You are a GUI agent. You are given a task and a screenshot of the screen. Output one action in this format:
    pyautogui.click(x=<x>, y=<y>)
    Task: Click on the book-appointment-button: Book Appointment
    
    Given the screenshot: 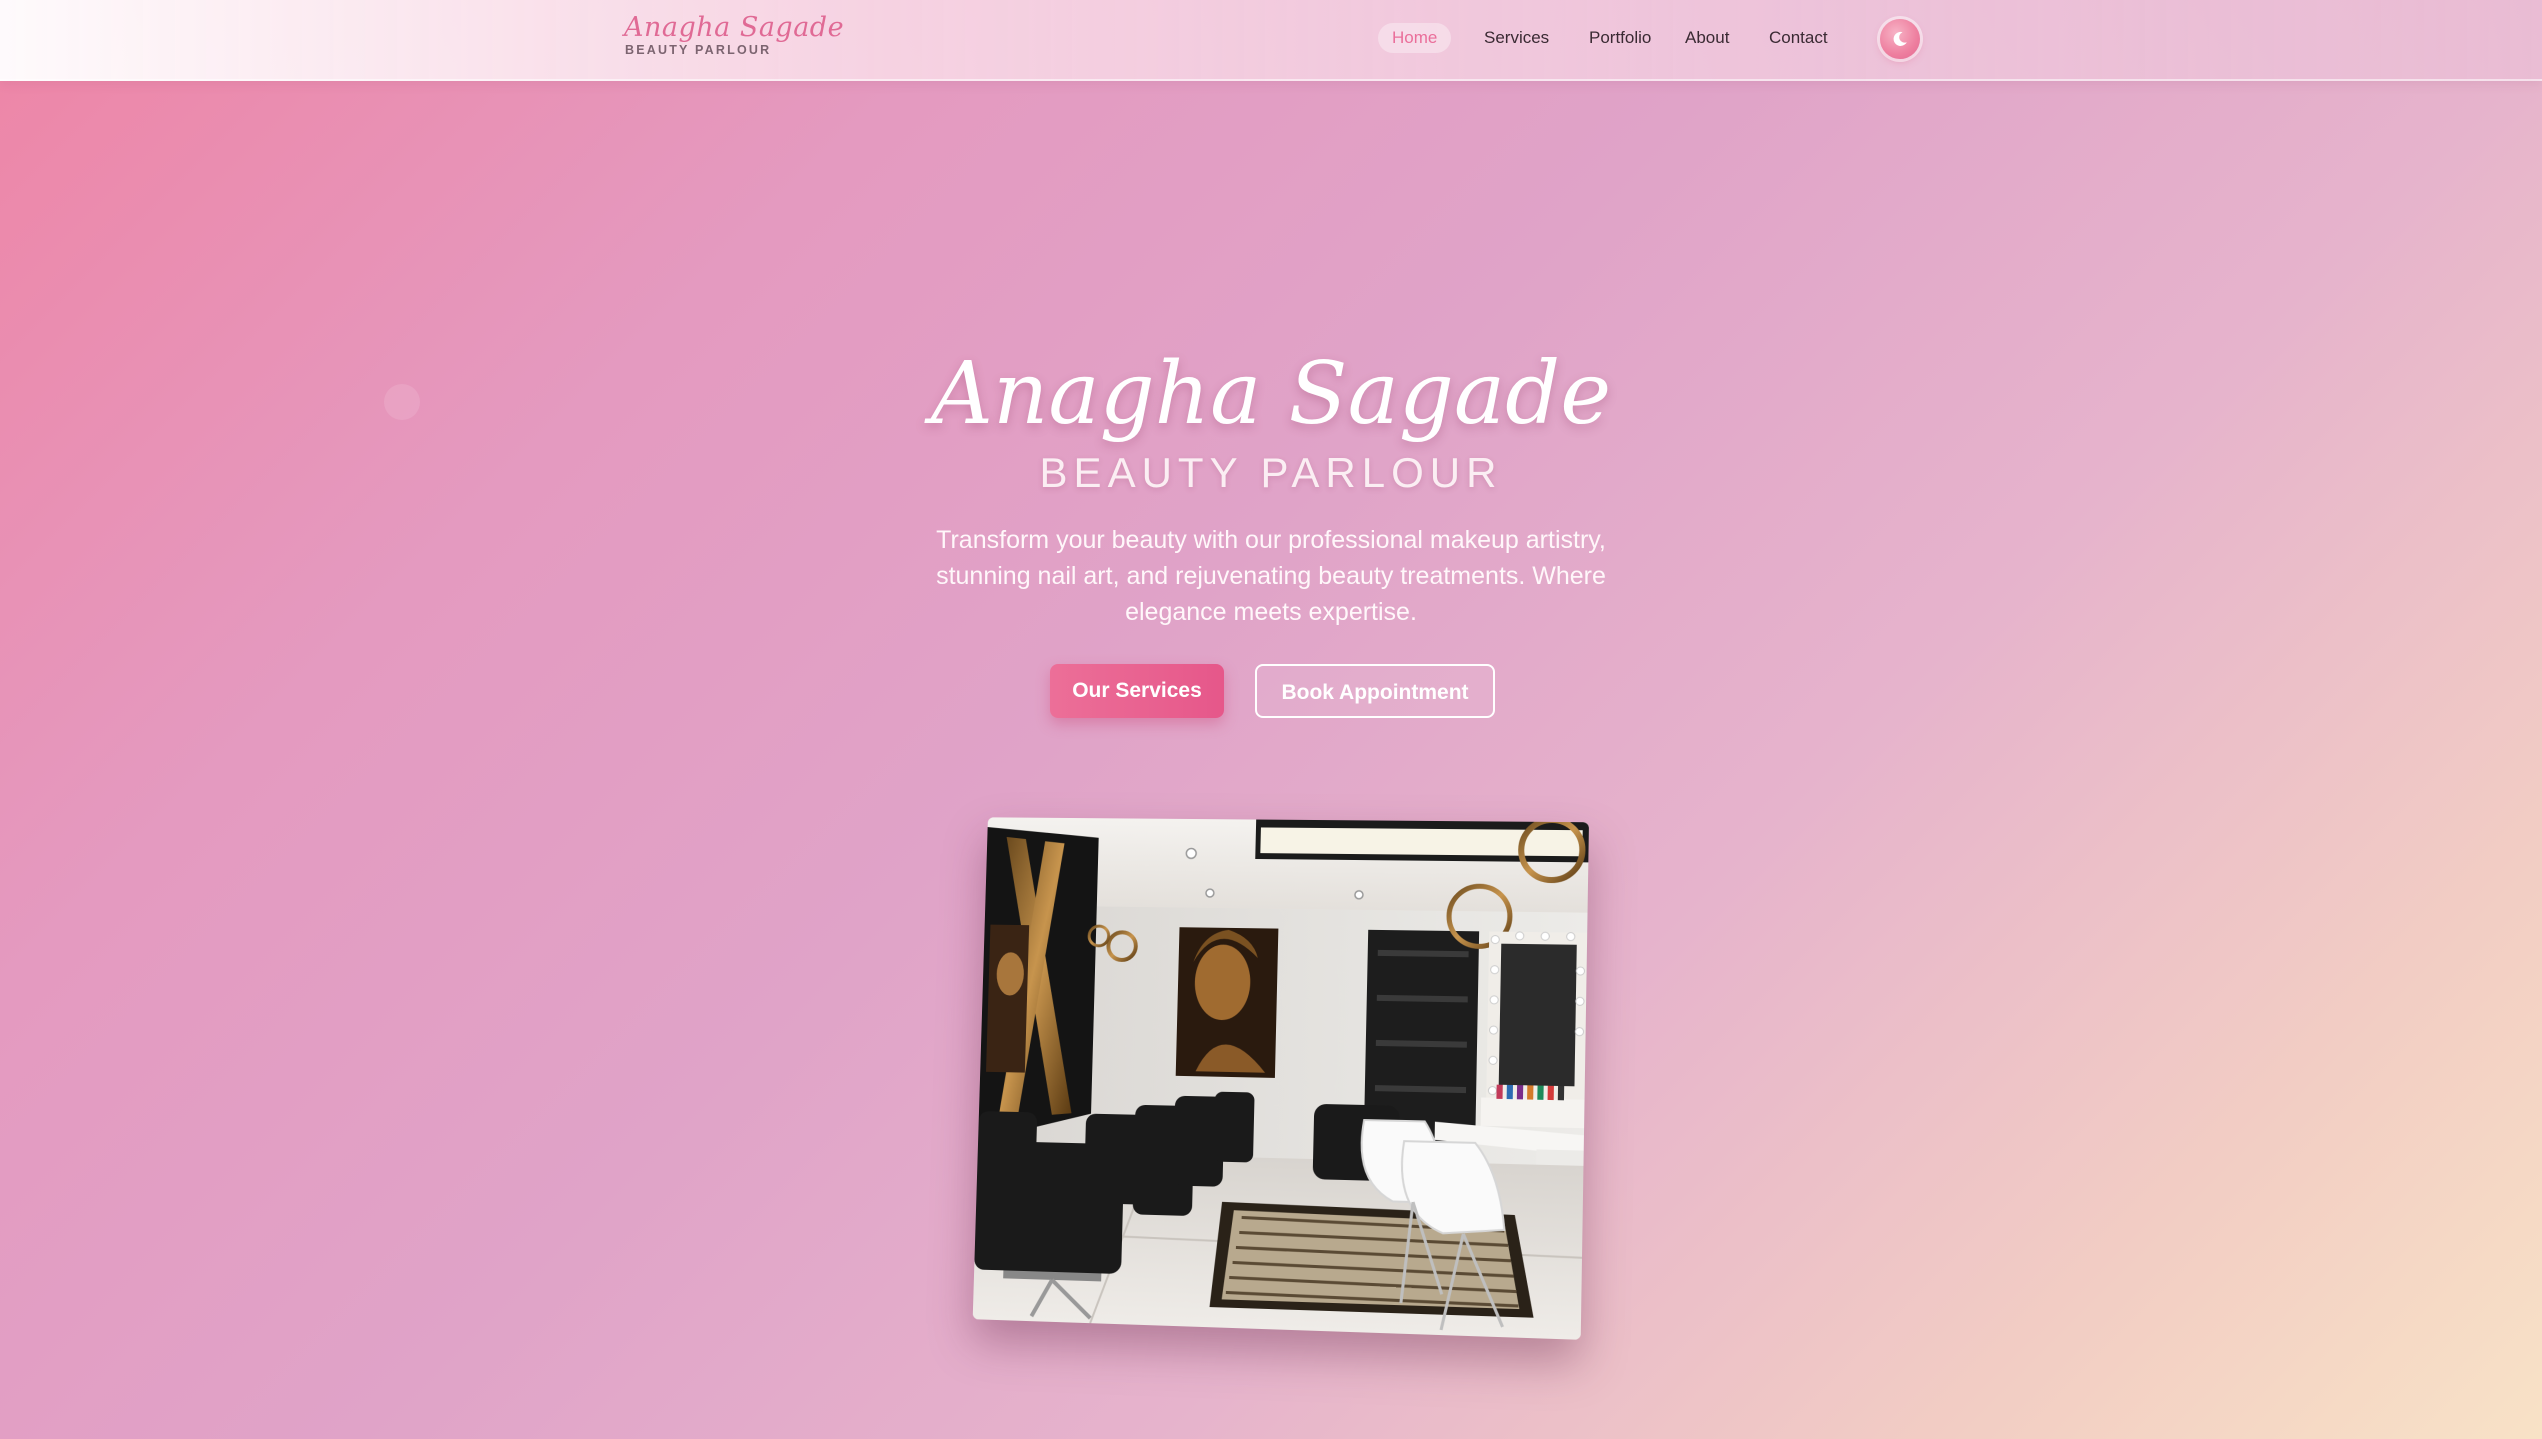 What is the action you would take?
    pyautogui.click(x=1375, y=691)
    